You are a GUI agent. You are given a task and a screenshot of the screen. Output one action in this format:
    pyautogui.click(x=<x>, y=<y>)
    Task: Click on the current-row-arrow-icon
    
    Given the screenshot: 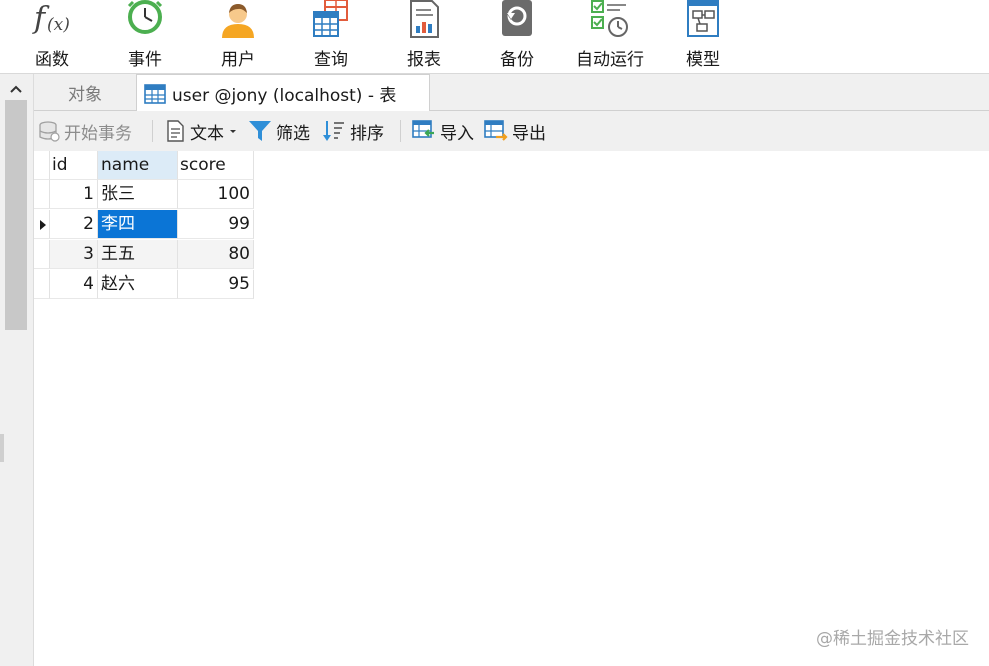 What is the action you would take?
    pyautogui.click(x=43, y=225)
    